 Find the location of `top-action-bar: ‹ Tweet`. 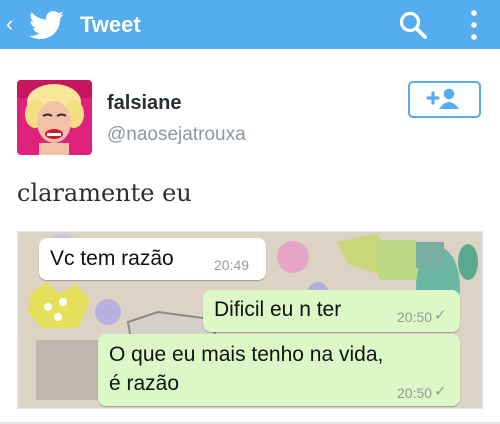

top-action-bar: ‹ Tweet is located at coordinates (250, 24).